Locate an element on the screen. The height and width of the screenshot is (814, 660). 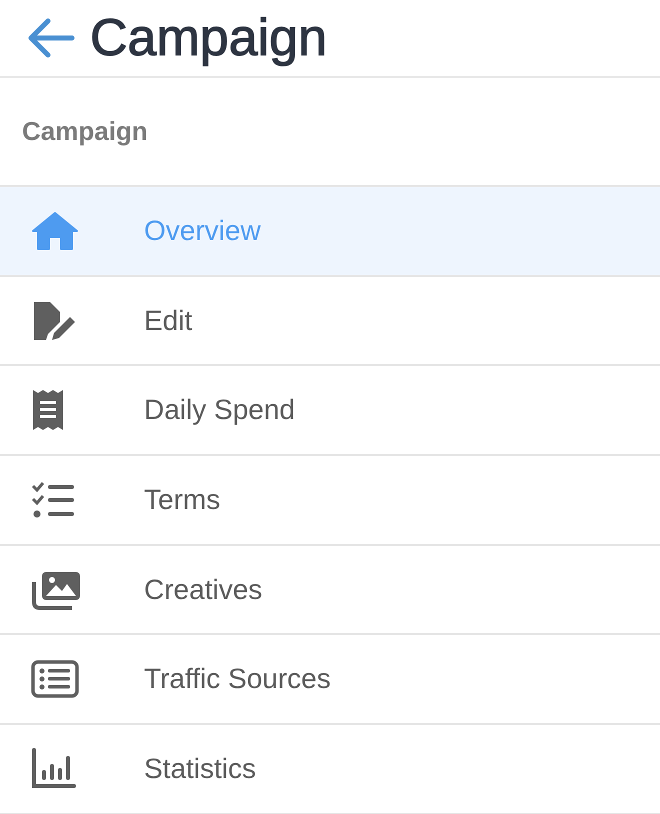
nav-label: Creatives is located at coordinates (203, 590).